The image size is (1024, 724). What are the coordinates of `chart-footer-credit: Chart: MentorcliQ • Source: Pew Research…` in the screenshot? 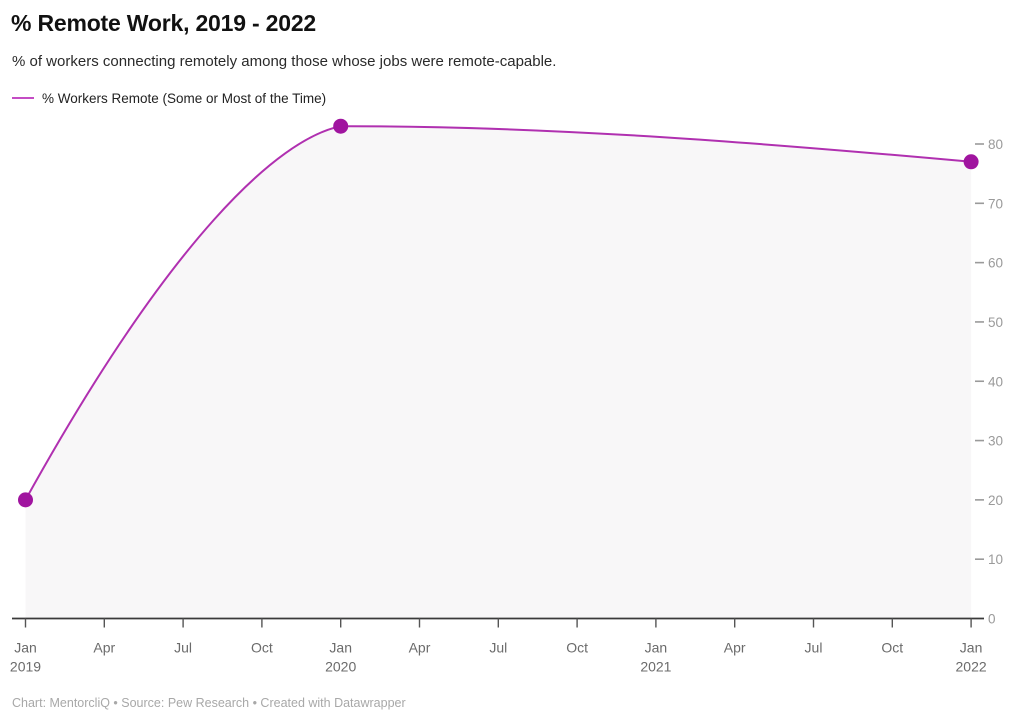 It's located at (209, 703).